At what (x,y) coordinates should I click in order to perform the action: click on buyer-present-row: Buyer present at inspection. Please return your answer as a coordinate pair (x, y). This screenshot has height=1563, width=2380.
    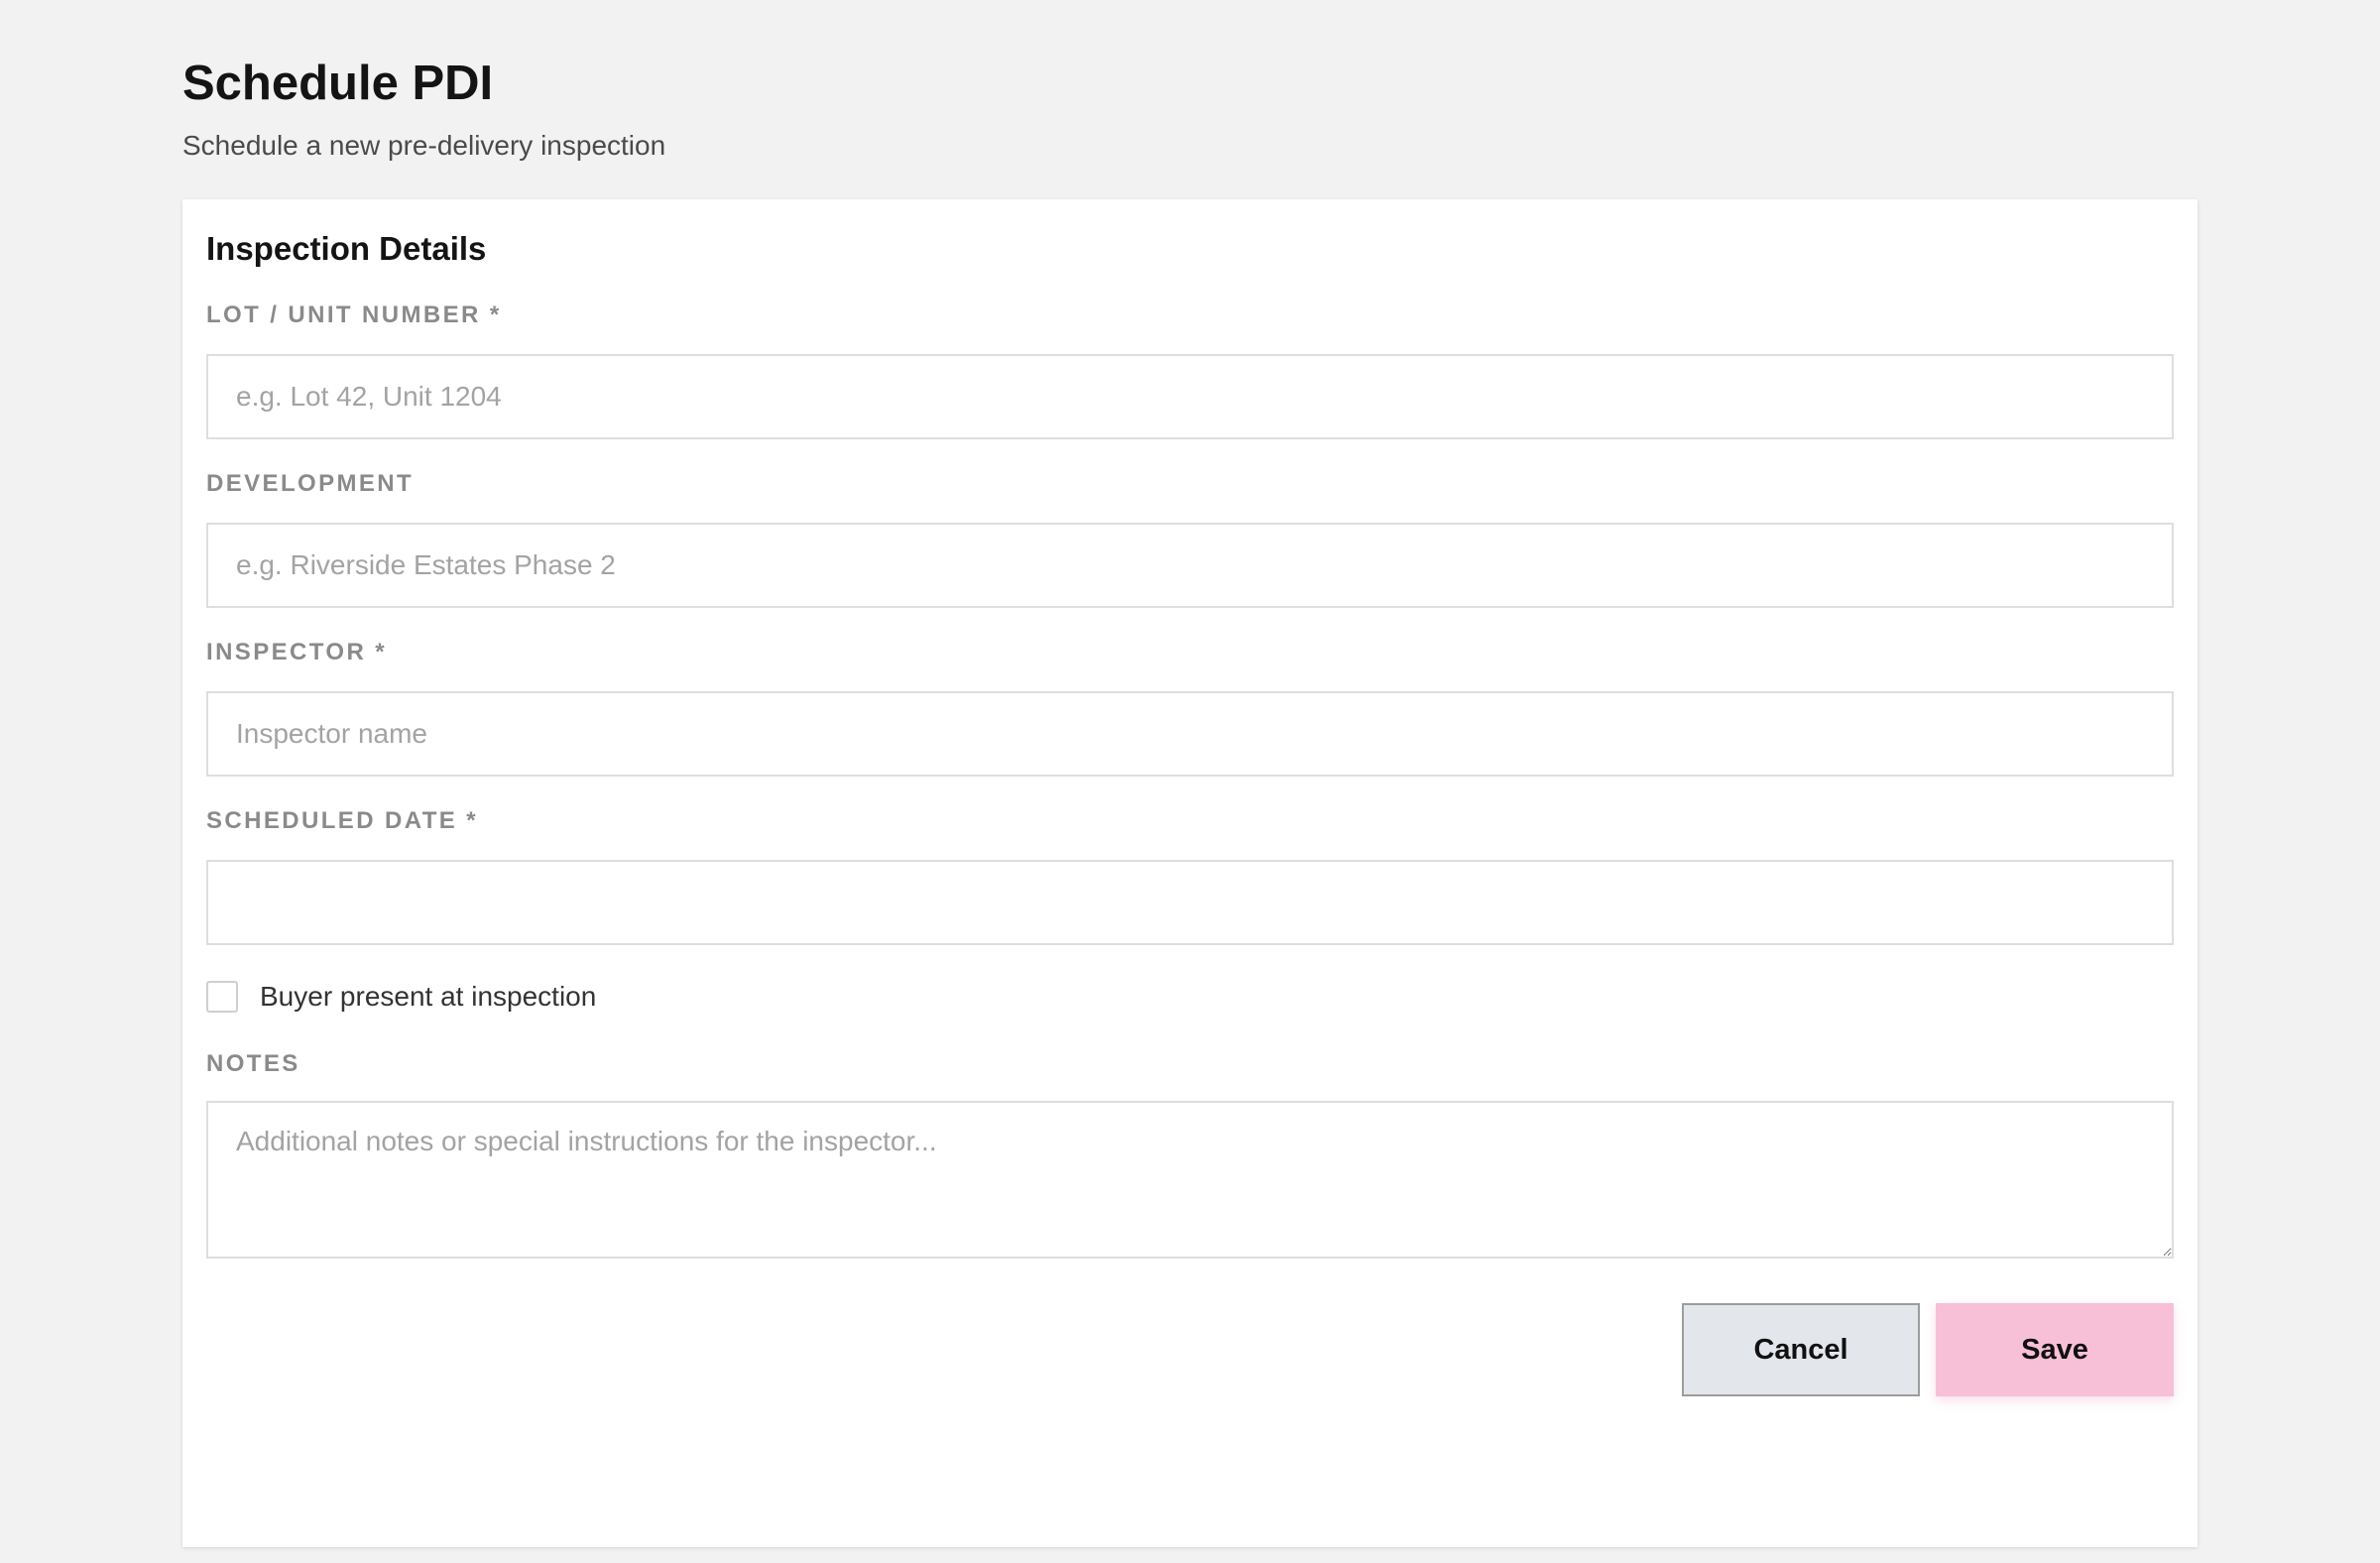
    Looking at the image, I should click on (401, 997).